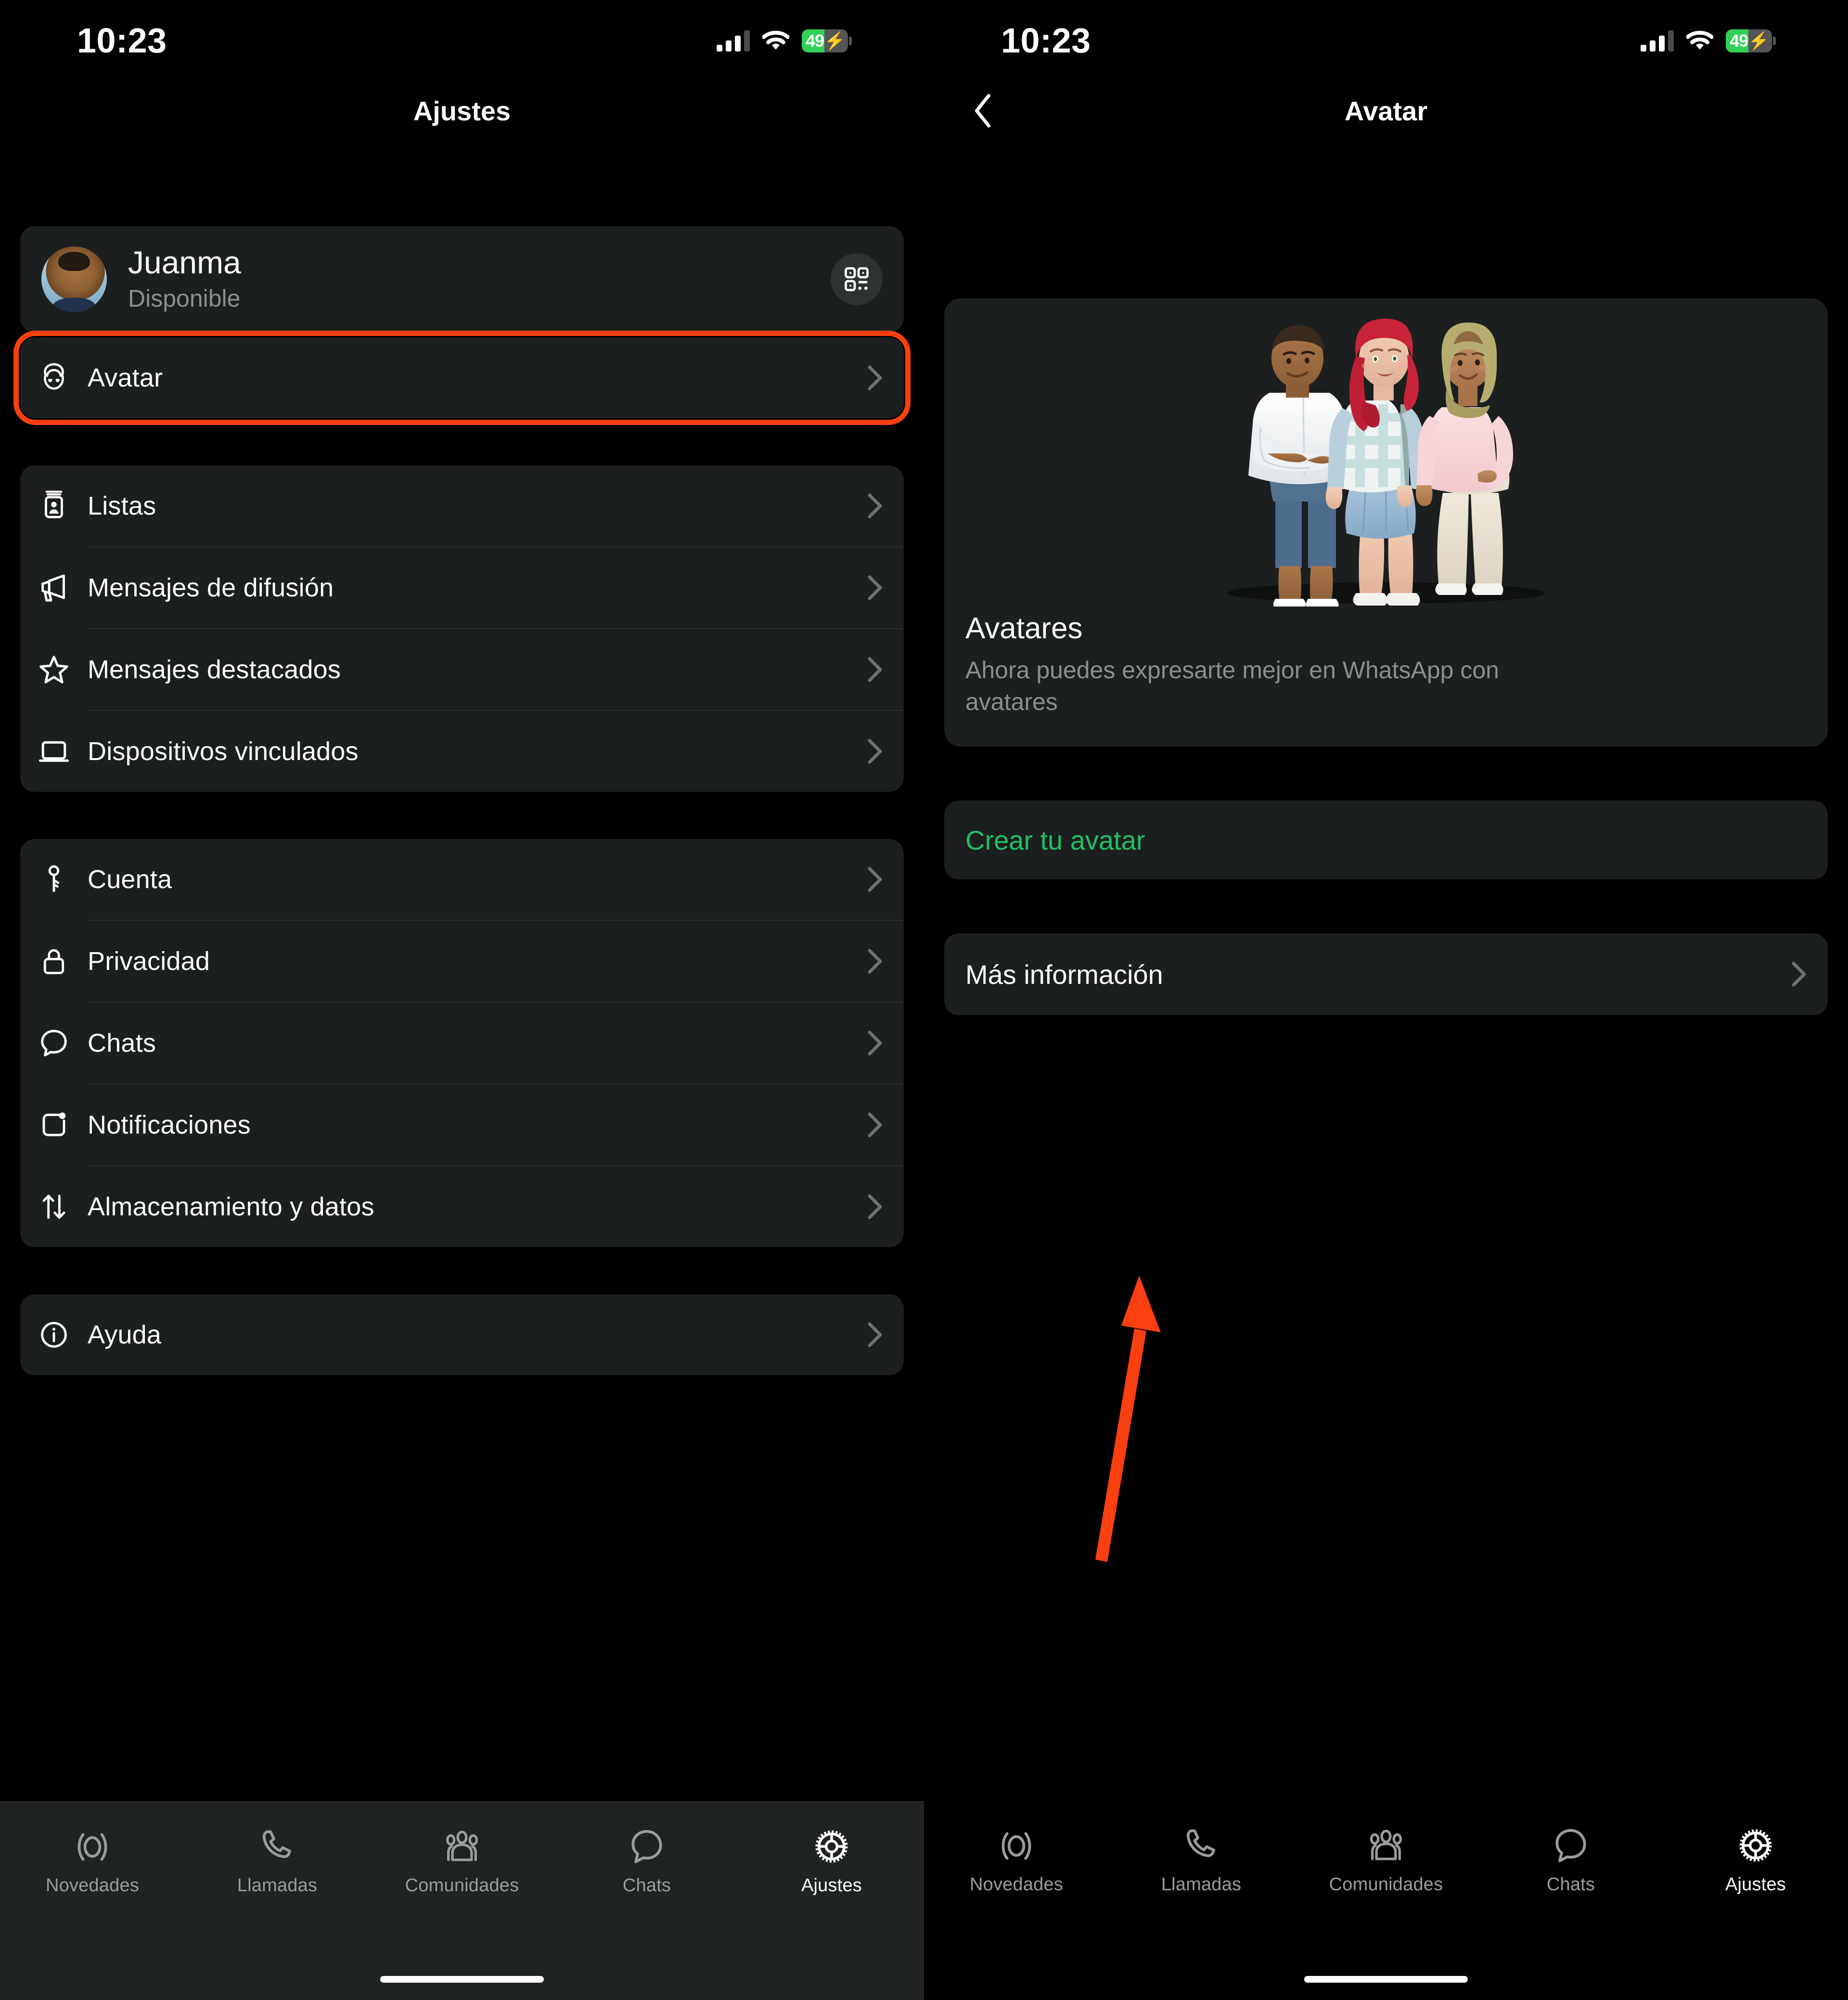  I want to click on sidebar-item-label: Privacidad, so click(149, 961).